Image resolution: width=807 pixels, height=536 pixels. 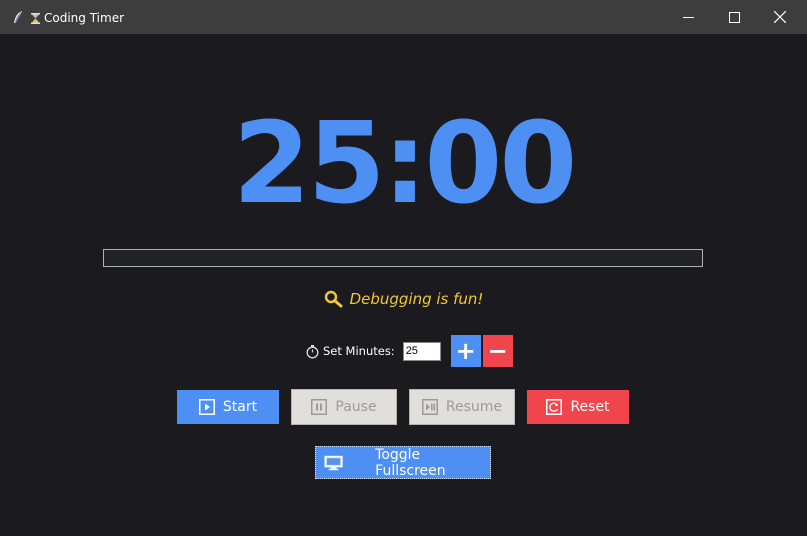 I want to click on reset-button: Reset, so click(x=578, y=407).